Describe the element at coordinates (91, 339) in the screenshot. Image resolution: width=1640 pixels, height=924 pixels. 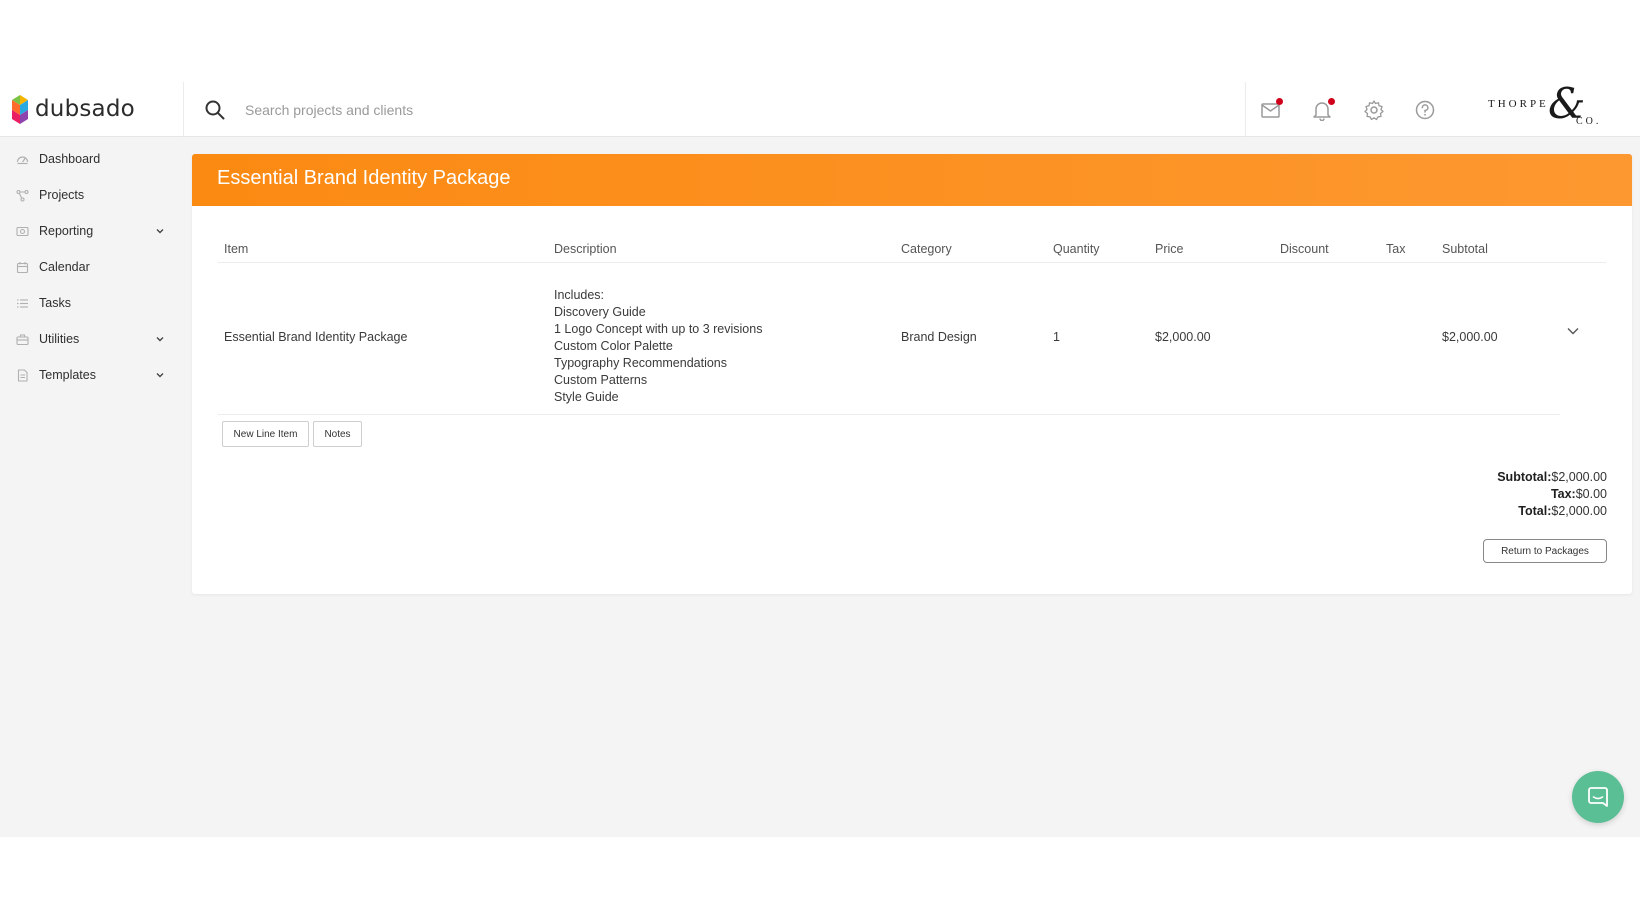
I see `sidebar-item-utilities: Utilities` at that location.